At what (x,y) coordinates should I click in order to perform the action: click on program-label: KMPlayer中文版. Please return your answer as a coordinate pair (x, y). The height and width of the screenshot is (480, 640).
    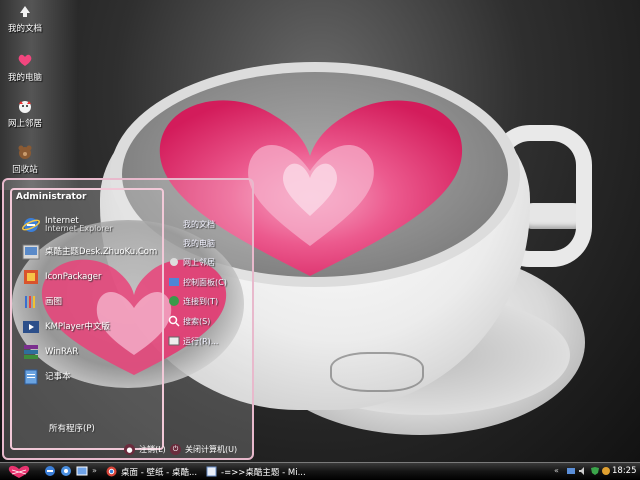
    Looking at the image, I should click on (77, 327).